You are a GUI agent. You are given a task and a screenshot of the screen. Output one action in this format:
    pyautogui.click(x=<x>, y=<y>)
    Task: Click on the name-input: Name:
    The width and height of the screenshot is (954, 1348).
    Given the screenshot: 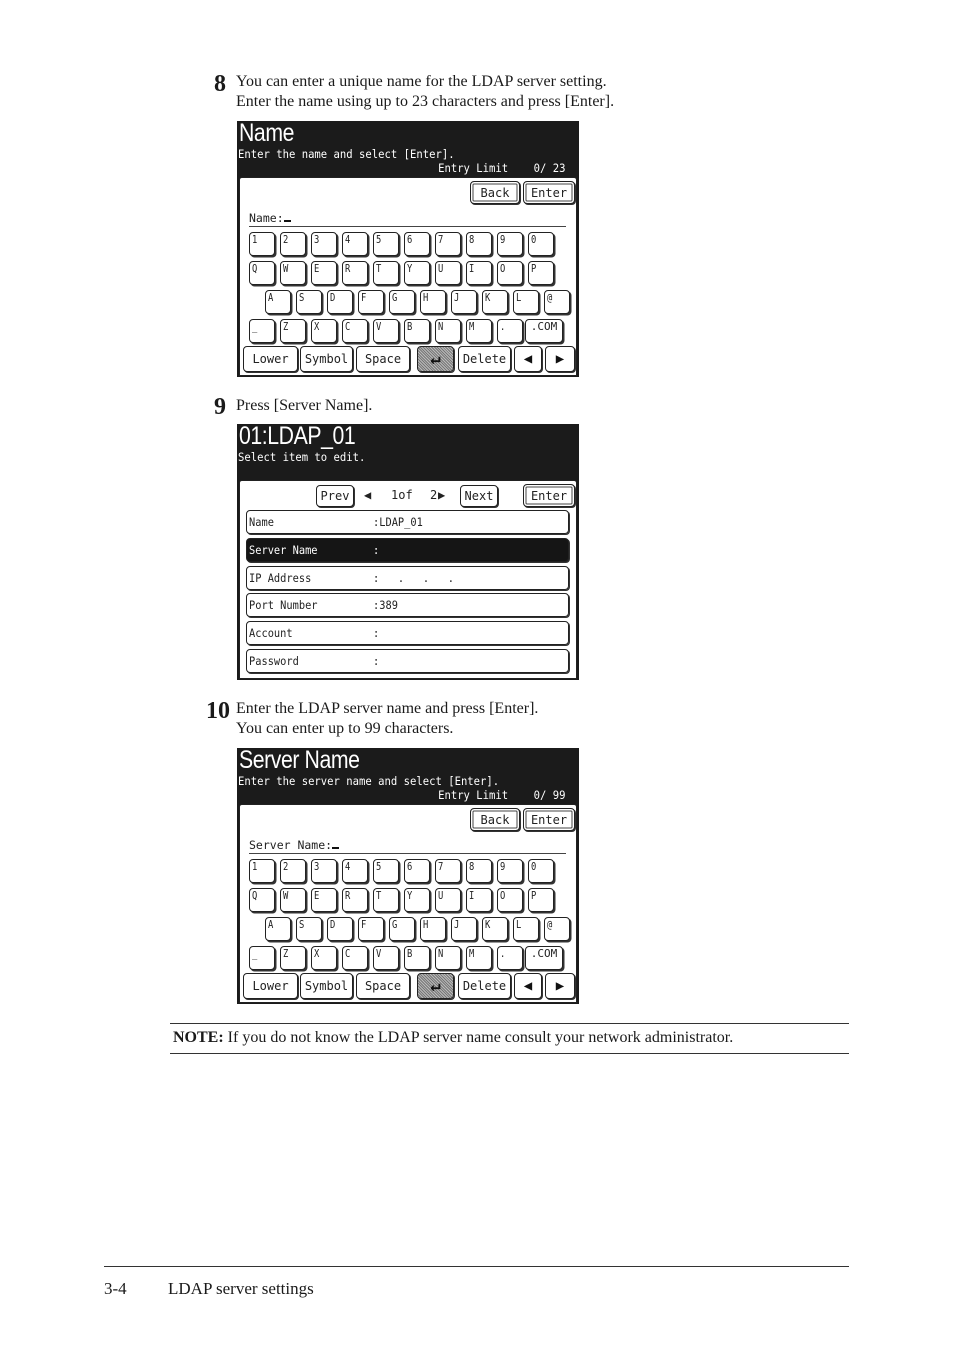 What is the action you would take?
    pyautogui.click(x=407, y=219)
    